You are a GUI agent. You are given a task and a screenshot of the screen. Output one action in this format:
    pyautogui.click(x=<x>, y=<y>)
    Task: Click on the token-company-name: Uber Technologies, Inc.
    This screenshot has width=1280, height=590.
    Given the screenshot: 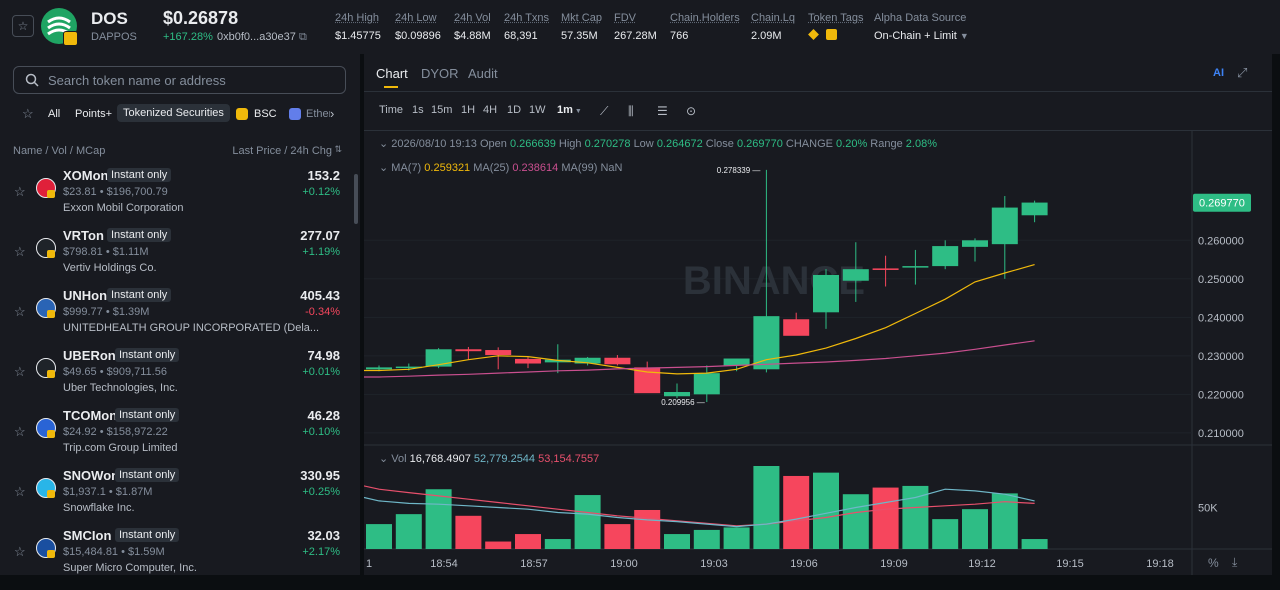 What is the action you would take?
    pyautogui.click(x=120, y=388)
    